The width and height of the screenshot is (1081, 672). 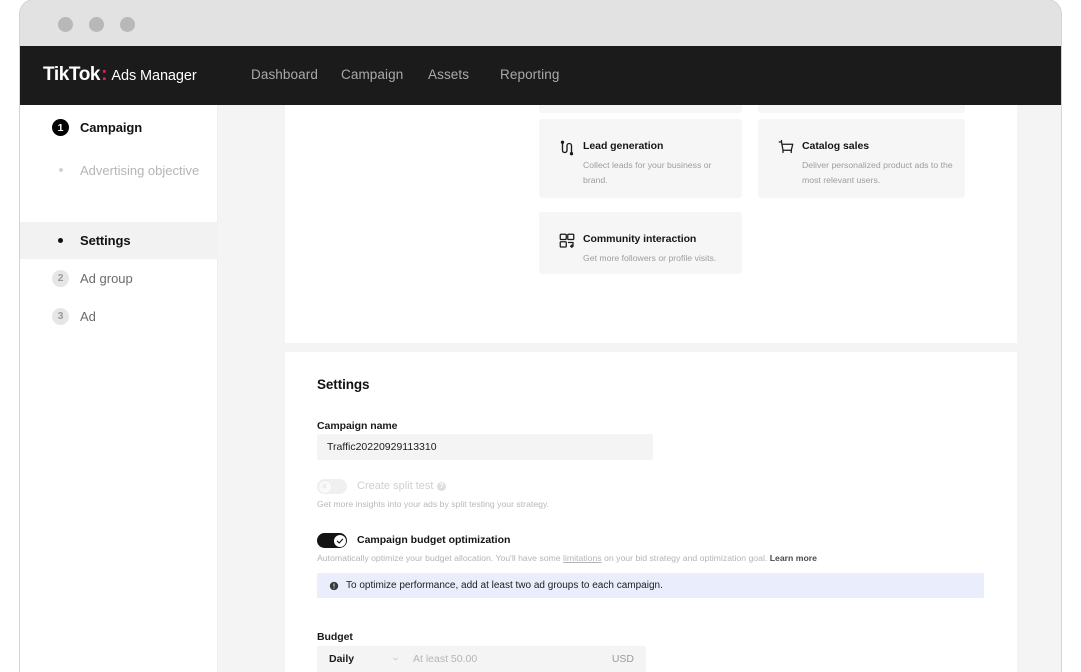 What do you see at coordinates (106, 278) in the screenshot?
I see `sidebar-label-ad-group: Ad group` at bounding box center [106, 278].